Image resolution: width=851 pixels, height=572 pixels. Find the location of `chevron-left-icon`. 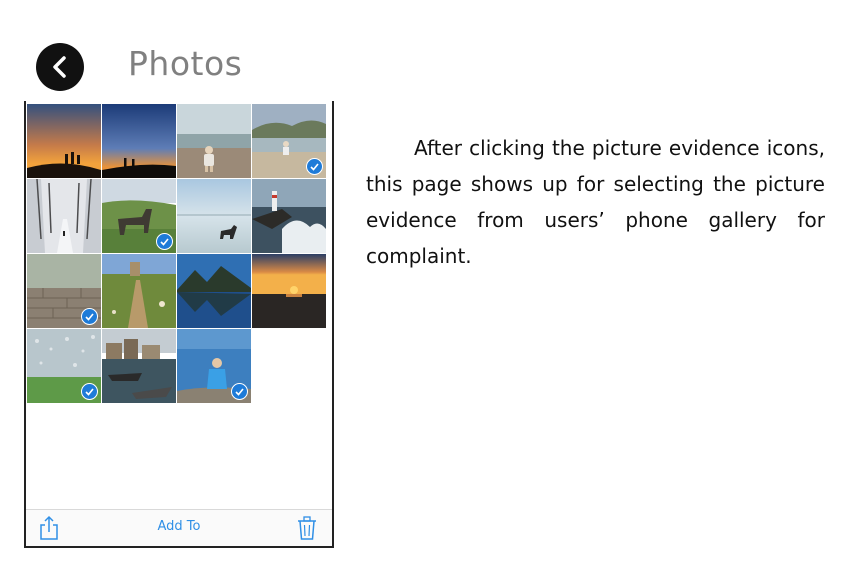

chevron-left-icon is located at coordinates (59, 67).